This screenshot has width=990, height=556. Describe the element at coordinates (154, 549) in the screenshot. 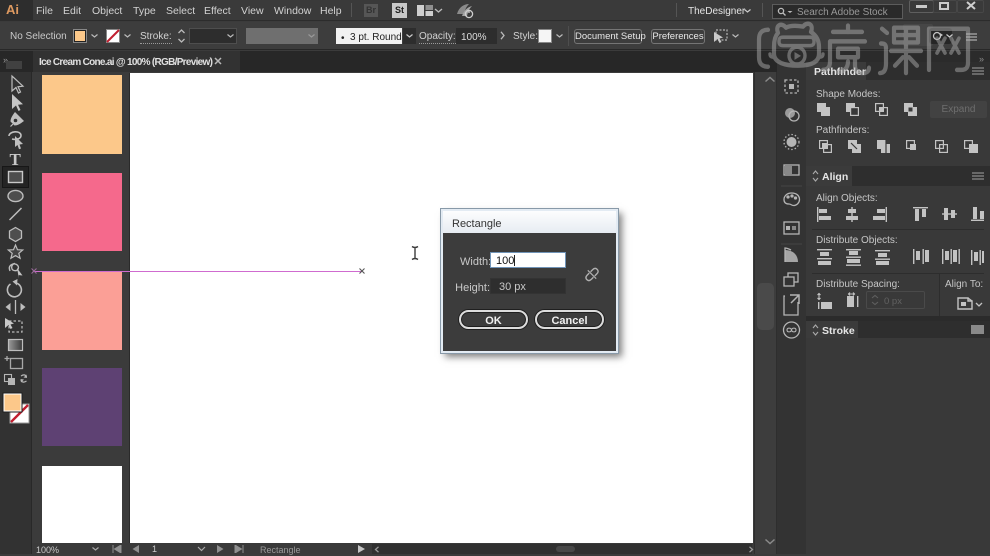

I see `svg-text: 1` at that location.